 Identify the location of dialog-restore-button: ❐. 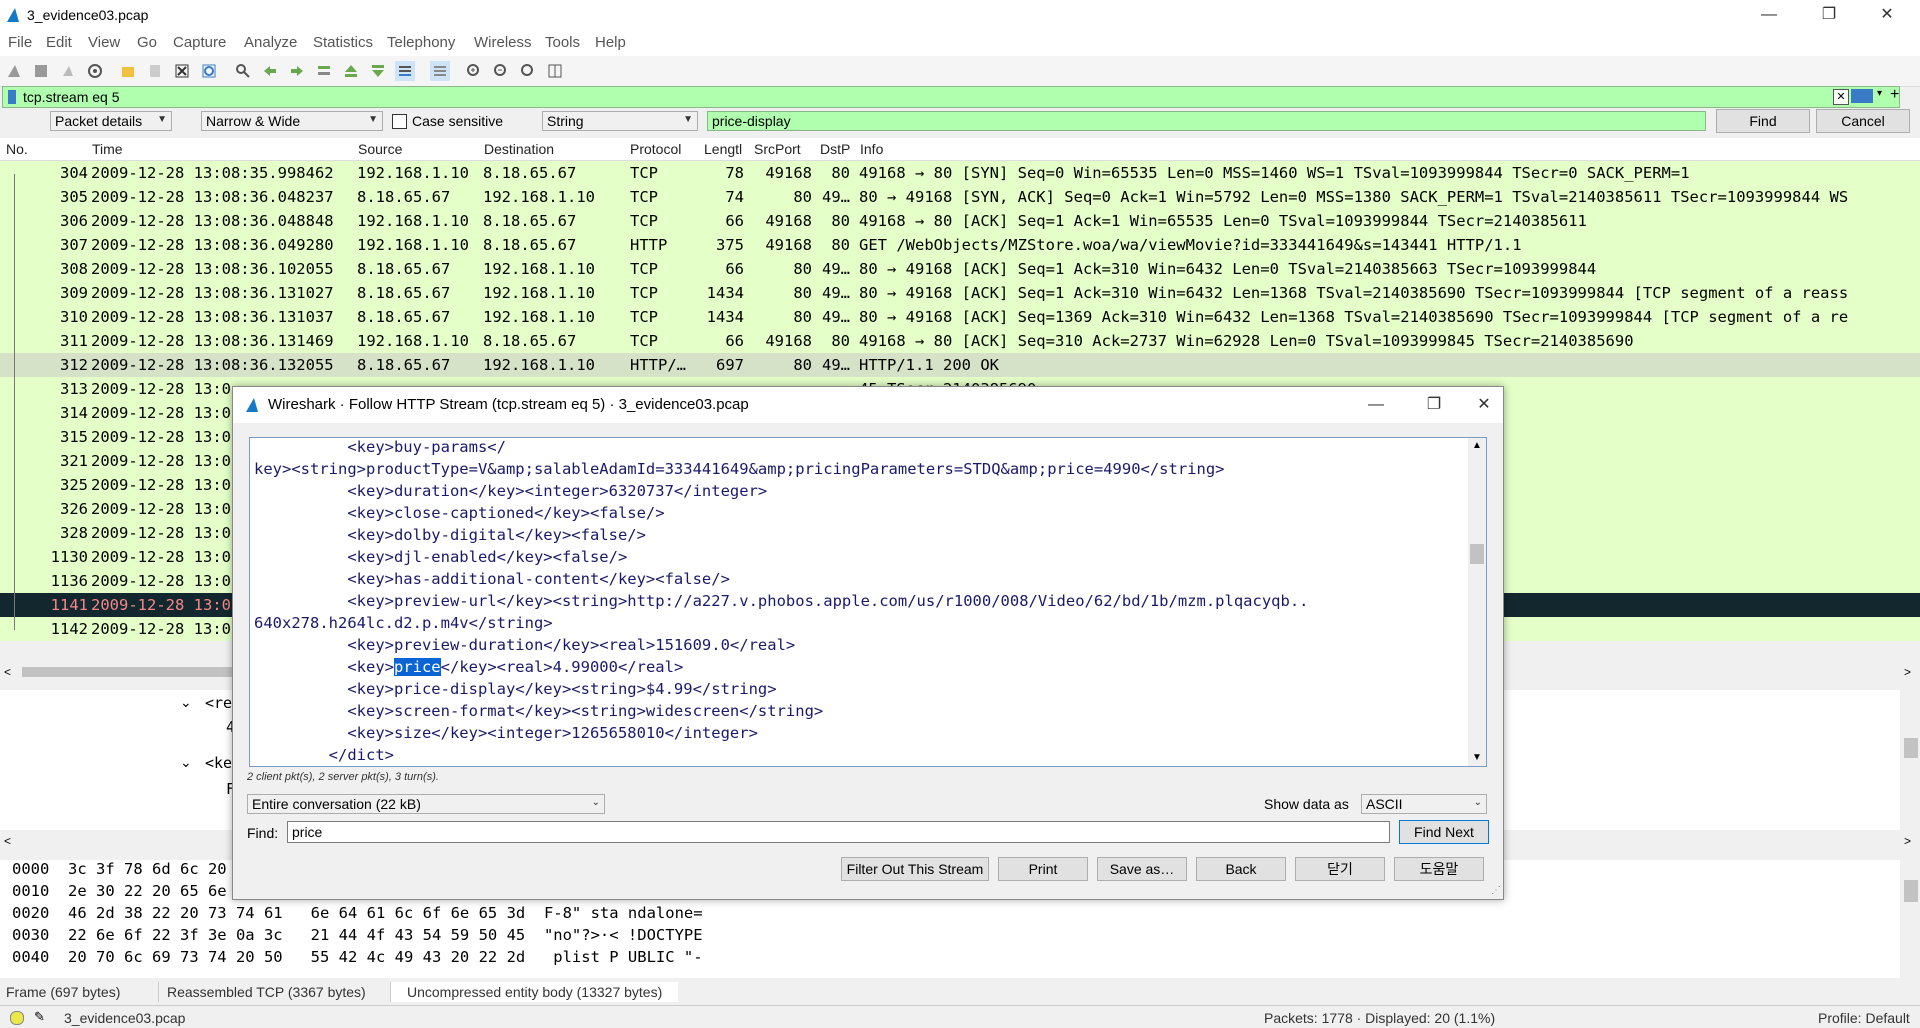
(1434, 405).